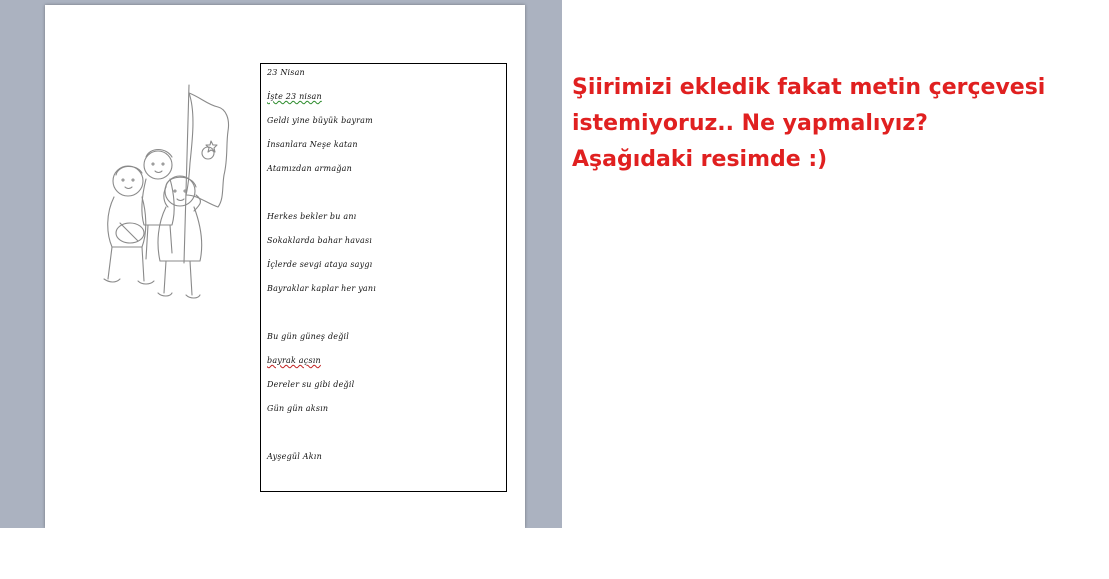  What do you see at coordinates (312, 144) in the screenshot?
I see `poem-line: İnsanlara Neşe katan` at bounding box center [312, 144].